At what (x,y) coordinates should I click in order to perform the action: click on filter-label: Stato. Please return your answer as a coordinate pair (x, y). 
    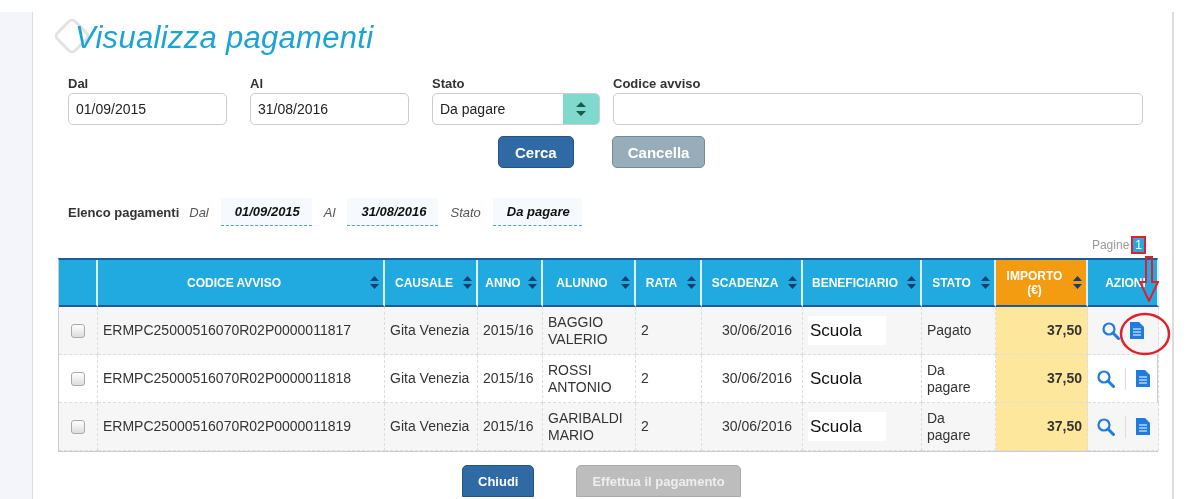
    Looking at the image, I should click on (465, 212).